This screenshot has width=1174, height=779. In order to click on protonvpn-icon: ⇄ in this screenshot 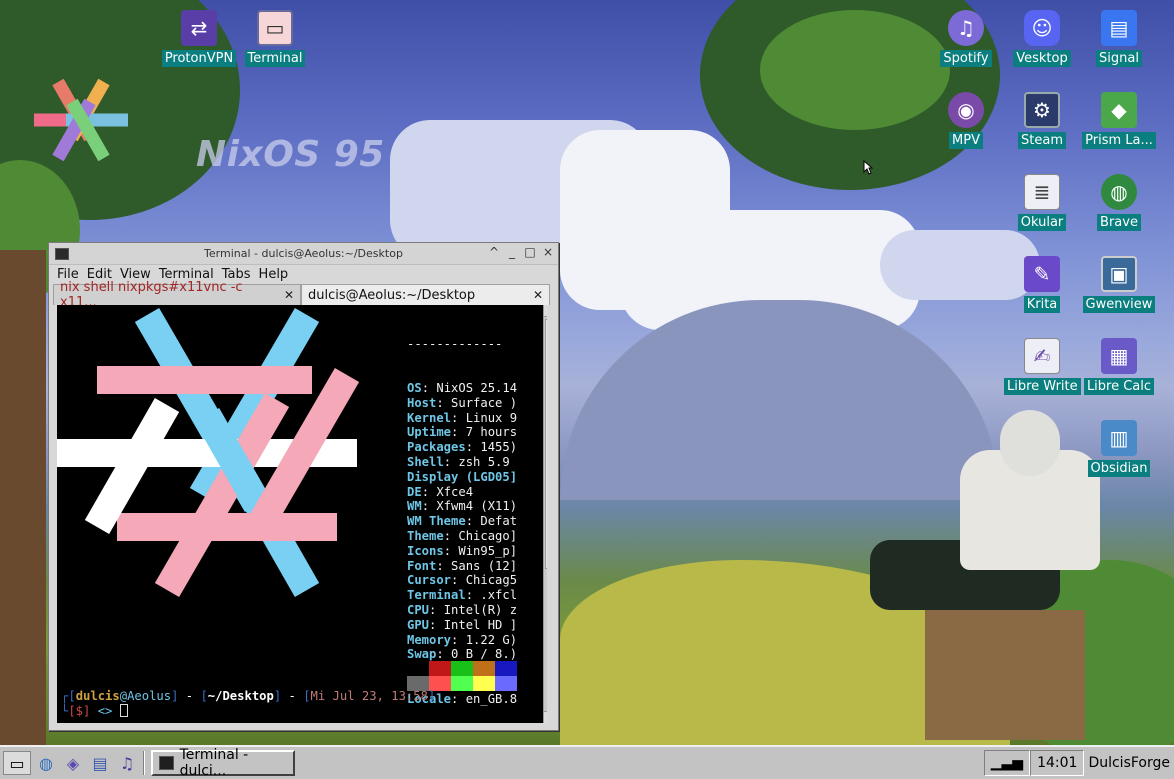, I will do `click(199, 28)`.